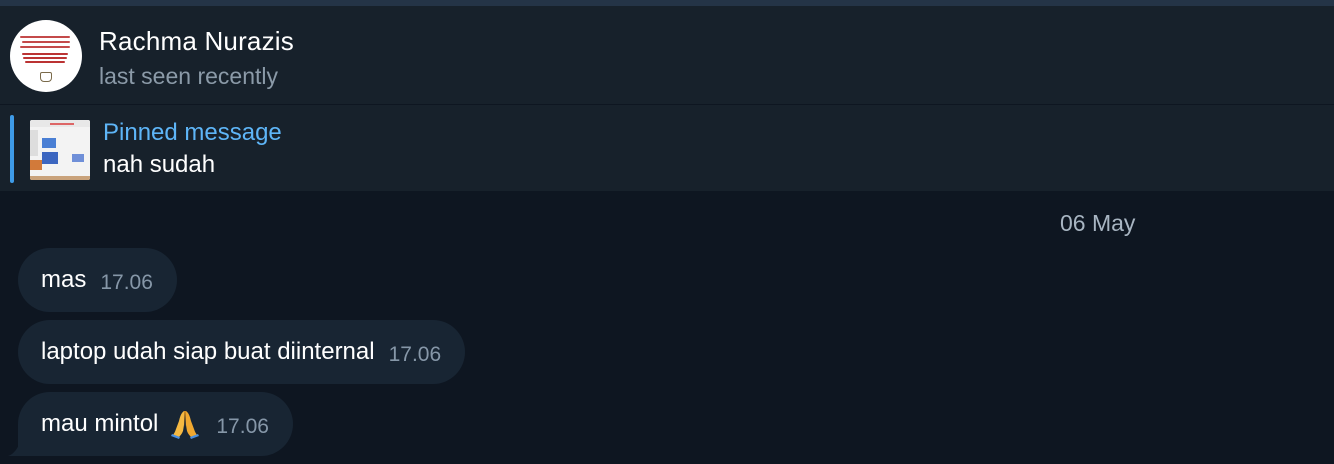 The height and width of the screenshot is (464, 1334). Describe the element at coordinates (192, 132) in the screenshot. I see `pinned-title: Pinned message` at that location.